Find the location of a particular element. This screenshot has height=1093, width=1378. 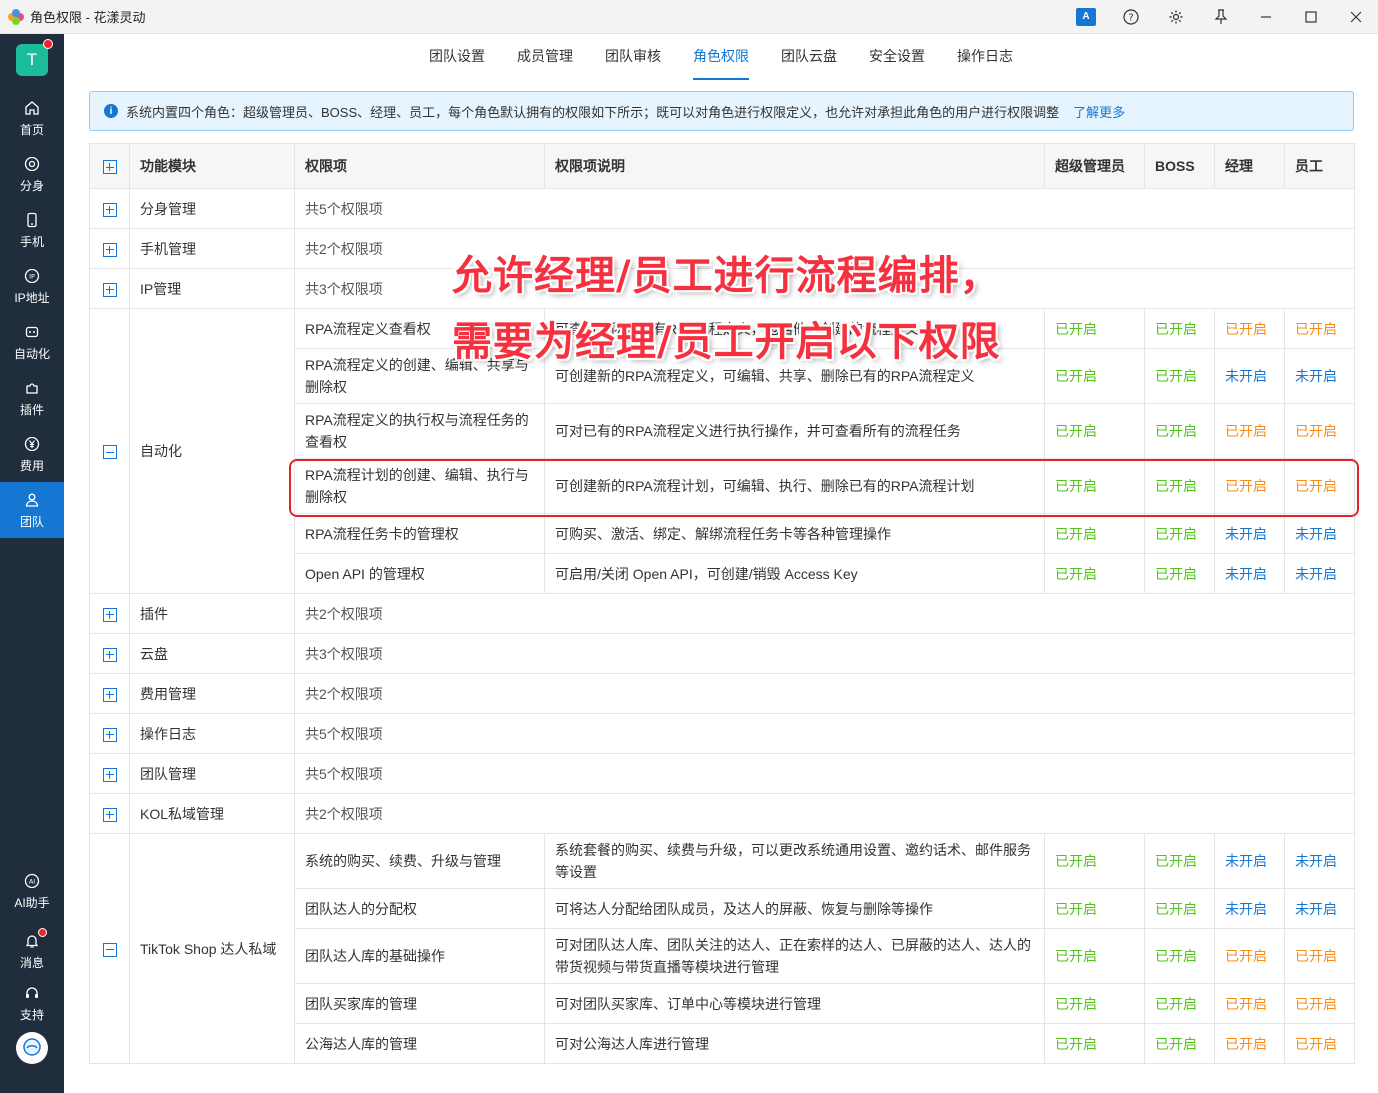

learn-more-link: 了解更多 is located at coordinates (1099, 111).